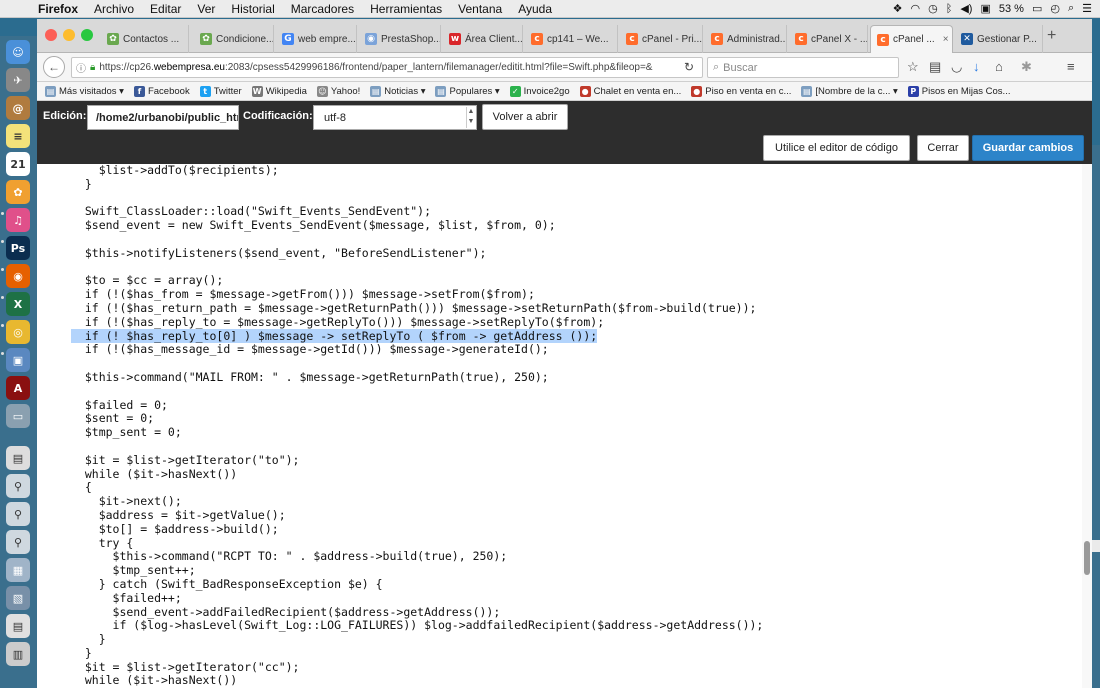  What do you see at coordinates (322, 9) in the screenshot?
I see `menu-marcadores: Marcadores` at bounding box center [322, 9].